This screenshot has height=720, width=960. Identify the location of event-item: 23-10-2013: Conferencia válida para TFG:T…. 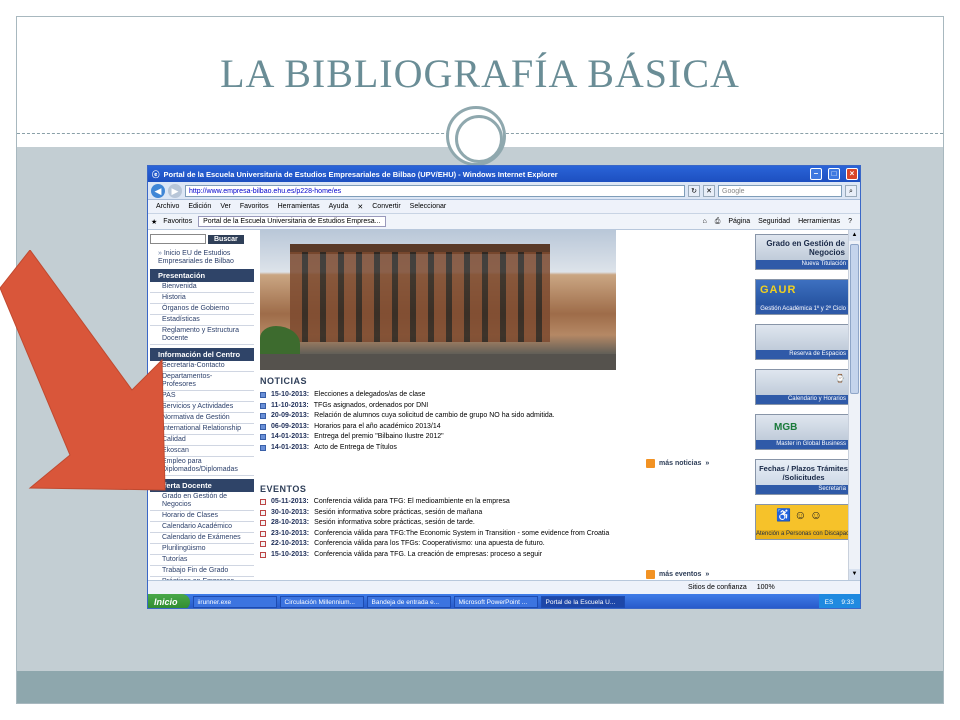
(490, 534).